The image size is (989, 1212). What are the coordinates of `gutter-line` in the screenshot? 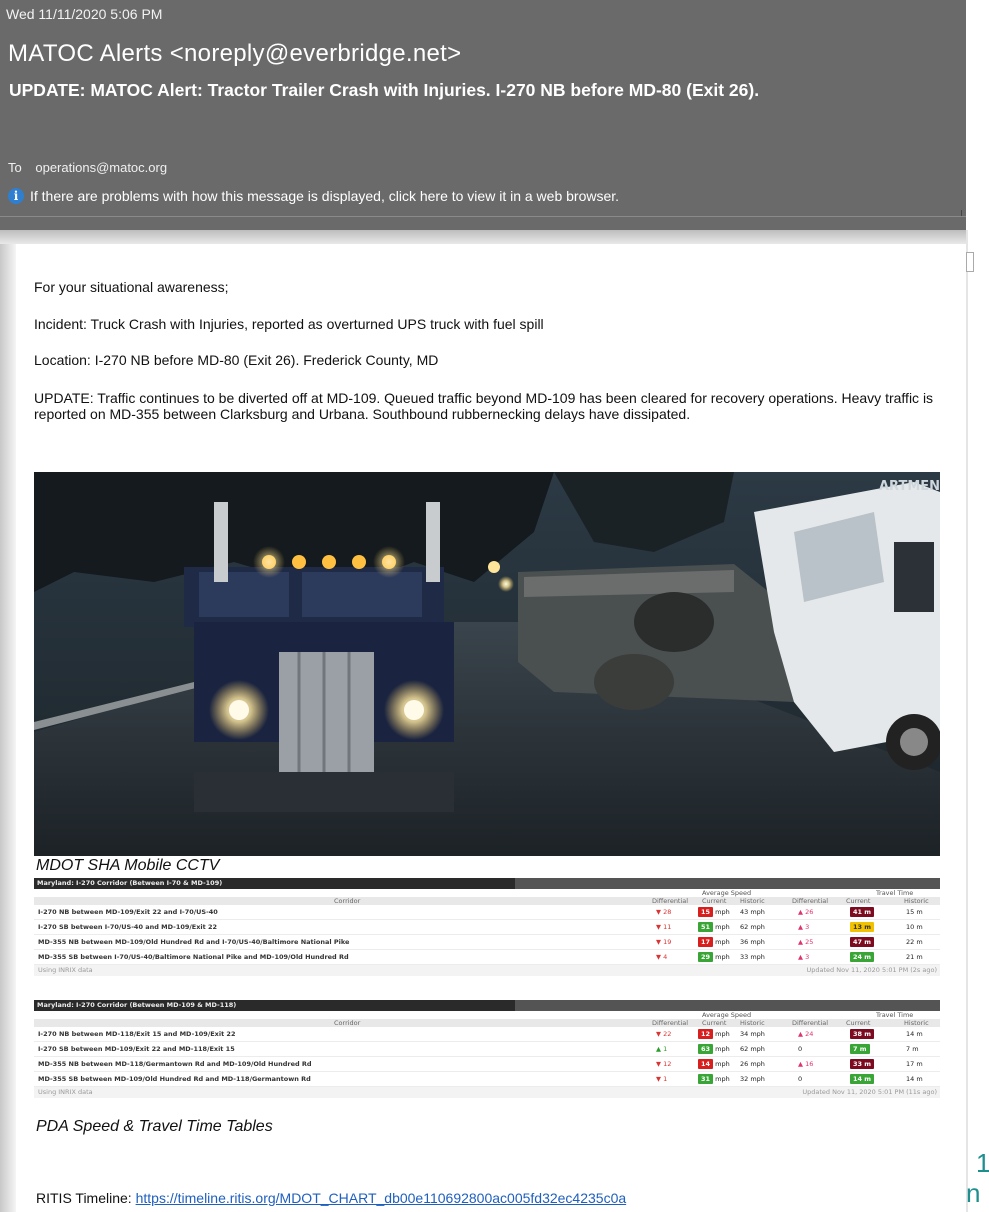 It's located at (967, 721).